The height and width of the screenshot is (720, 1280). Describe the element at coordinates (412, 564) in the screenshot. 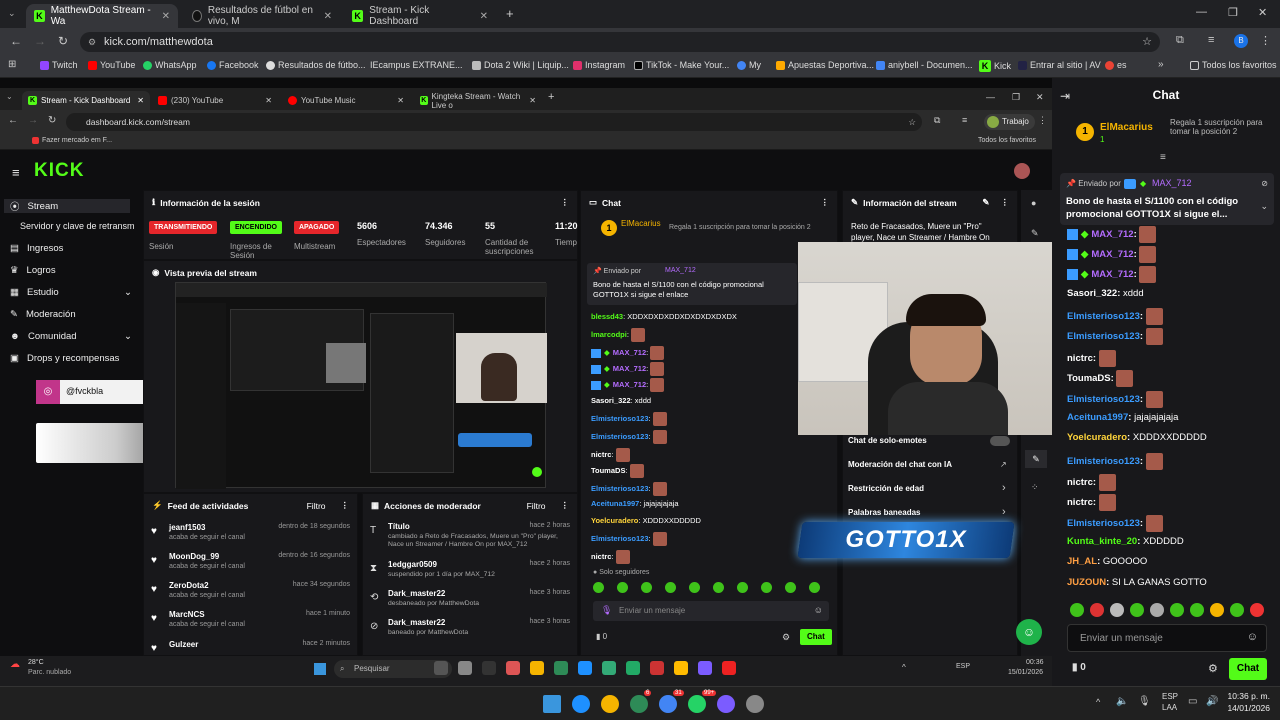

I see `mod-title: 1edggar0509` at that location.